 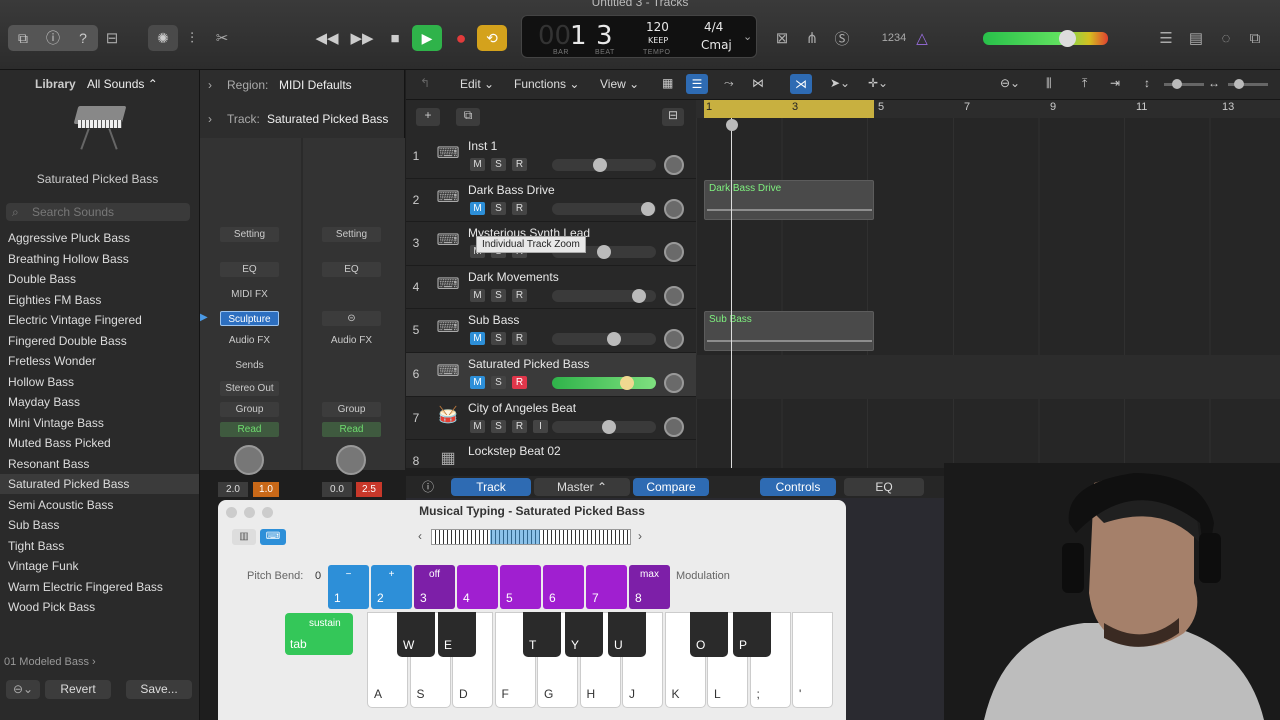 I want to click on pitch-mod-key: 5, so click(x=520, y=587).